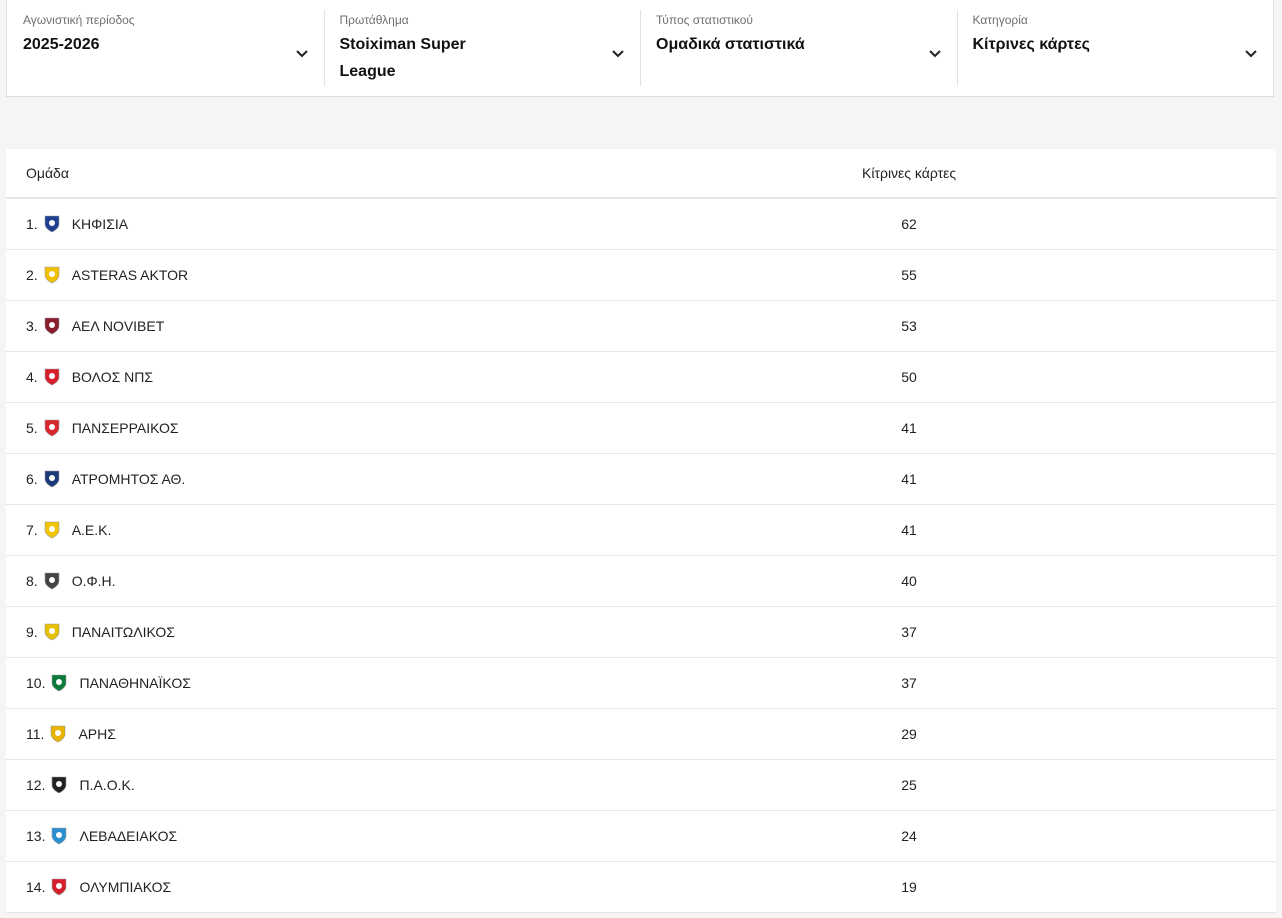 This screenshot has height=918, width=1282. What do you see at coordinates (909, 581) in the screenshot?
I see `yellow-cards-value: 40` at bounding box center [909, 581].